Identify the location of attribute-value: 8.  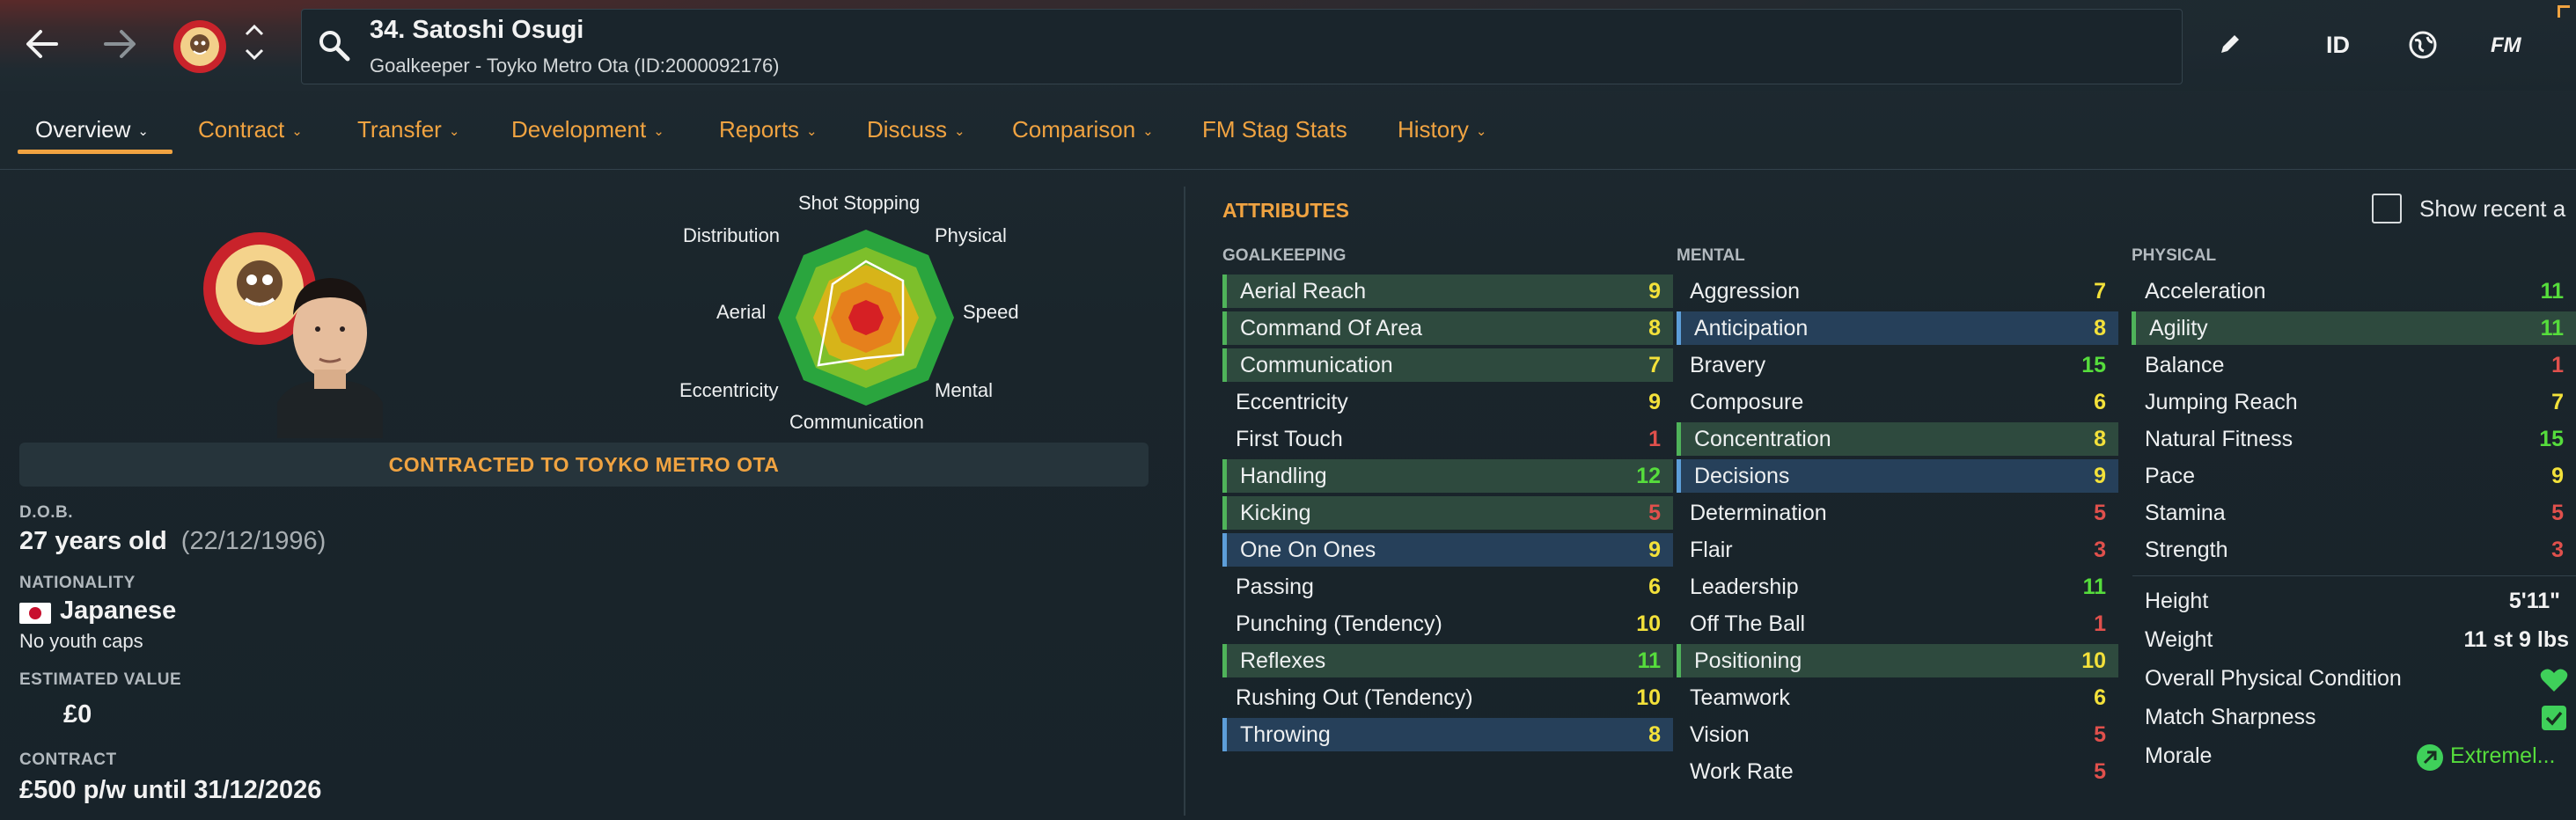
(1654, 734).